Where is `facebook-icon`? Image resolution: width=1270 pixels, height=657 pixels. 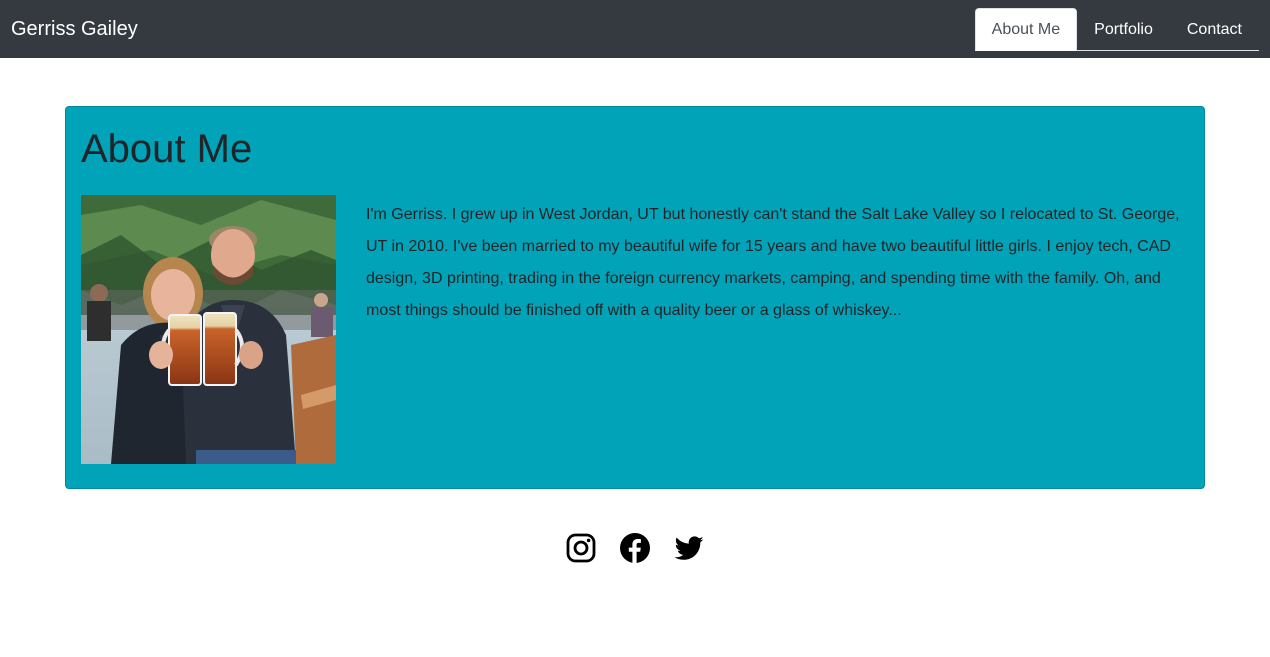 facebook-icon is located at coordinates (635, 548).